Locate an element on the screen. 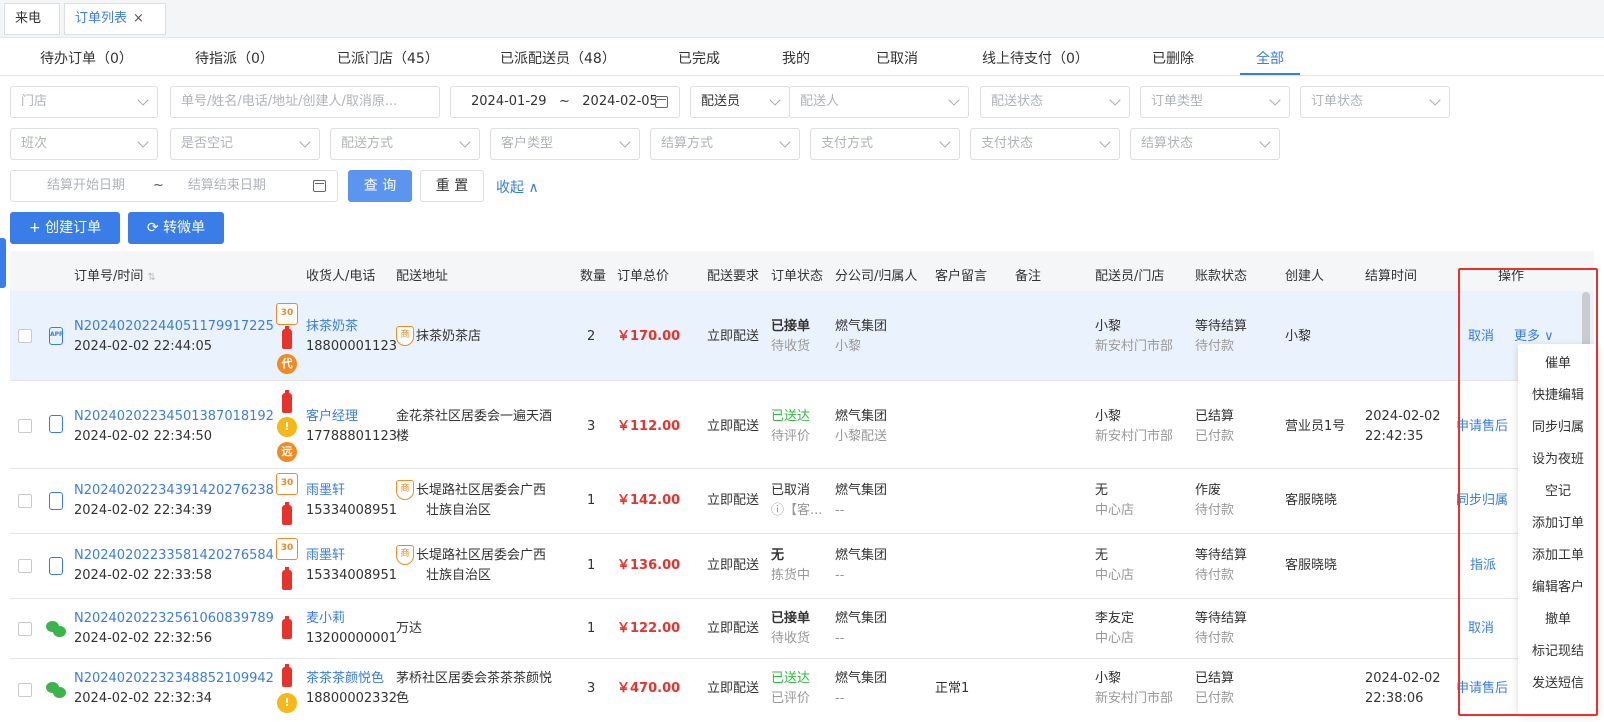 The width and height of the screenshot is (1604, 722). delivery-method-select: 配送方式 is located at coordinates (405, 144).